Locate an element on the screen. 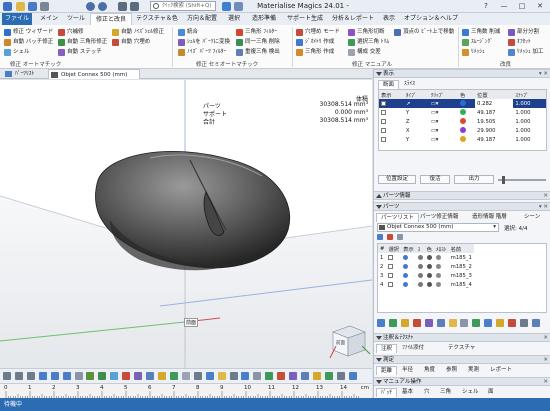 The width and height of the screenshot is (550, 411). triangles-icon is located at coordinates (114, 376).